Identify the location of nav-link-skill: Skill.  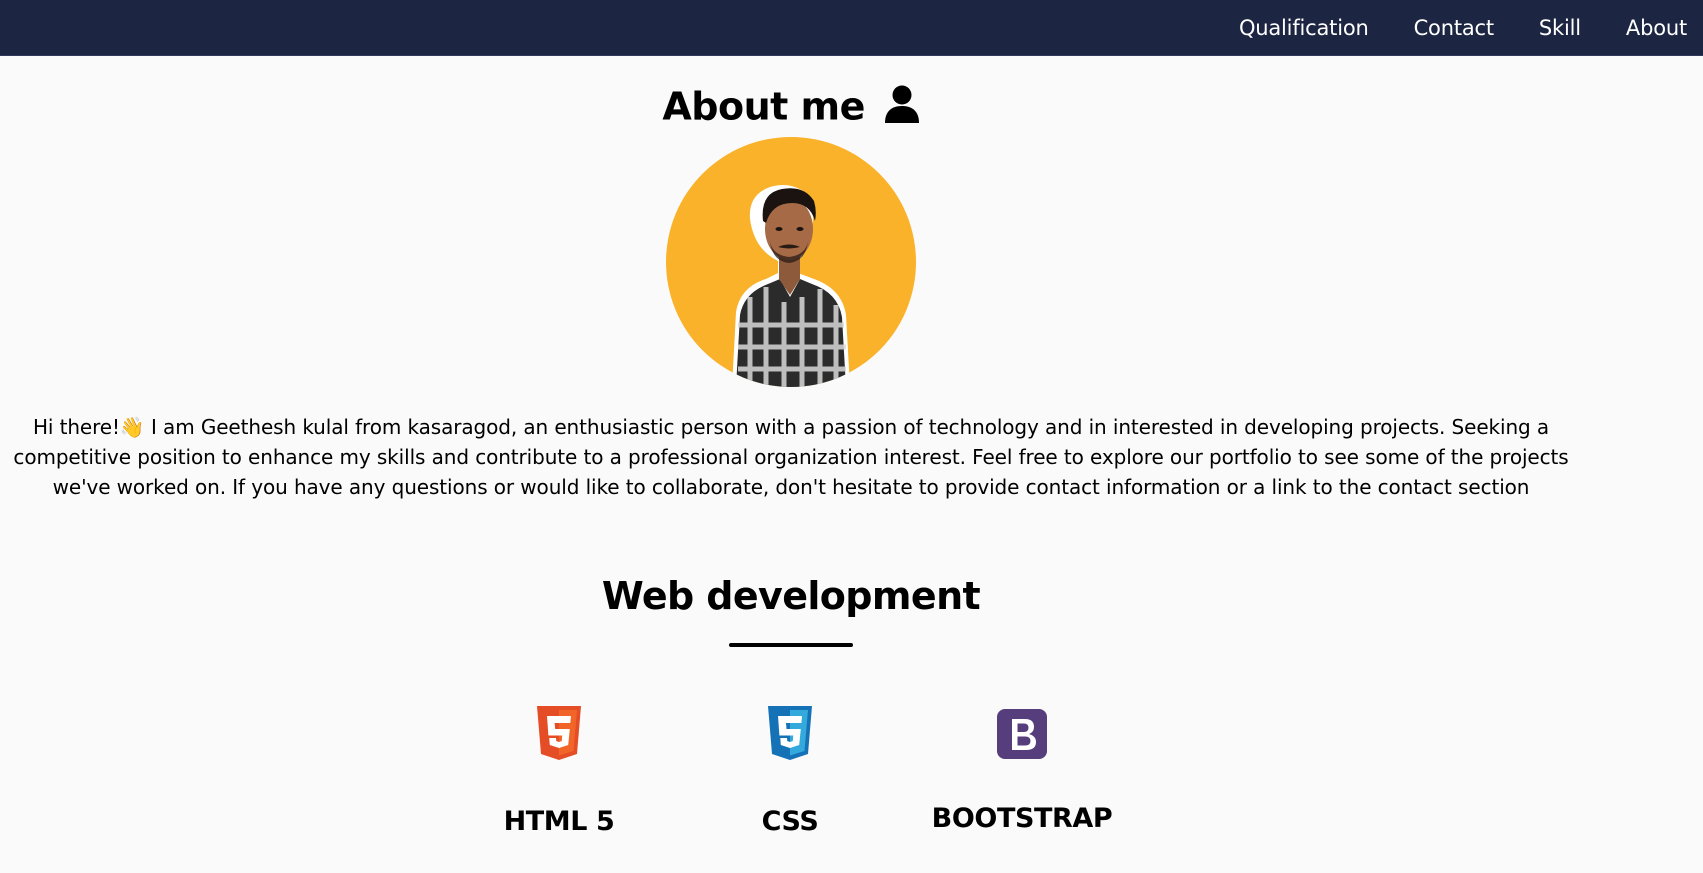
(1560, 28).